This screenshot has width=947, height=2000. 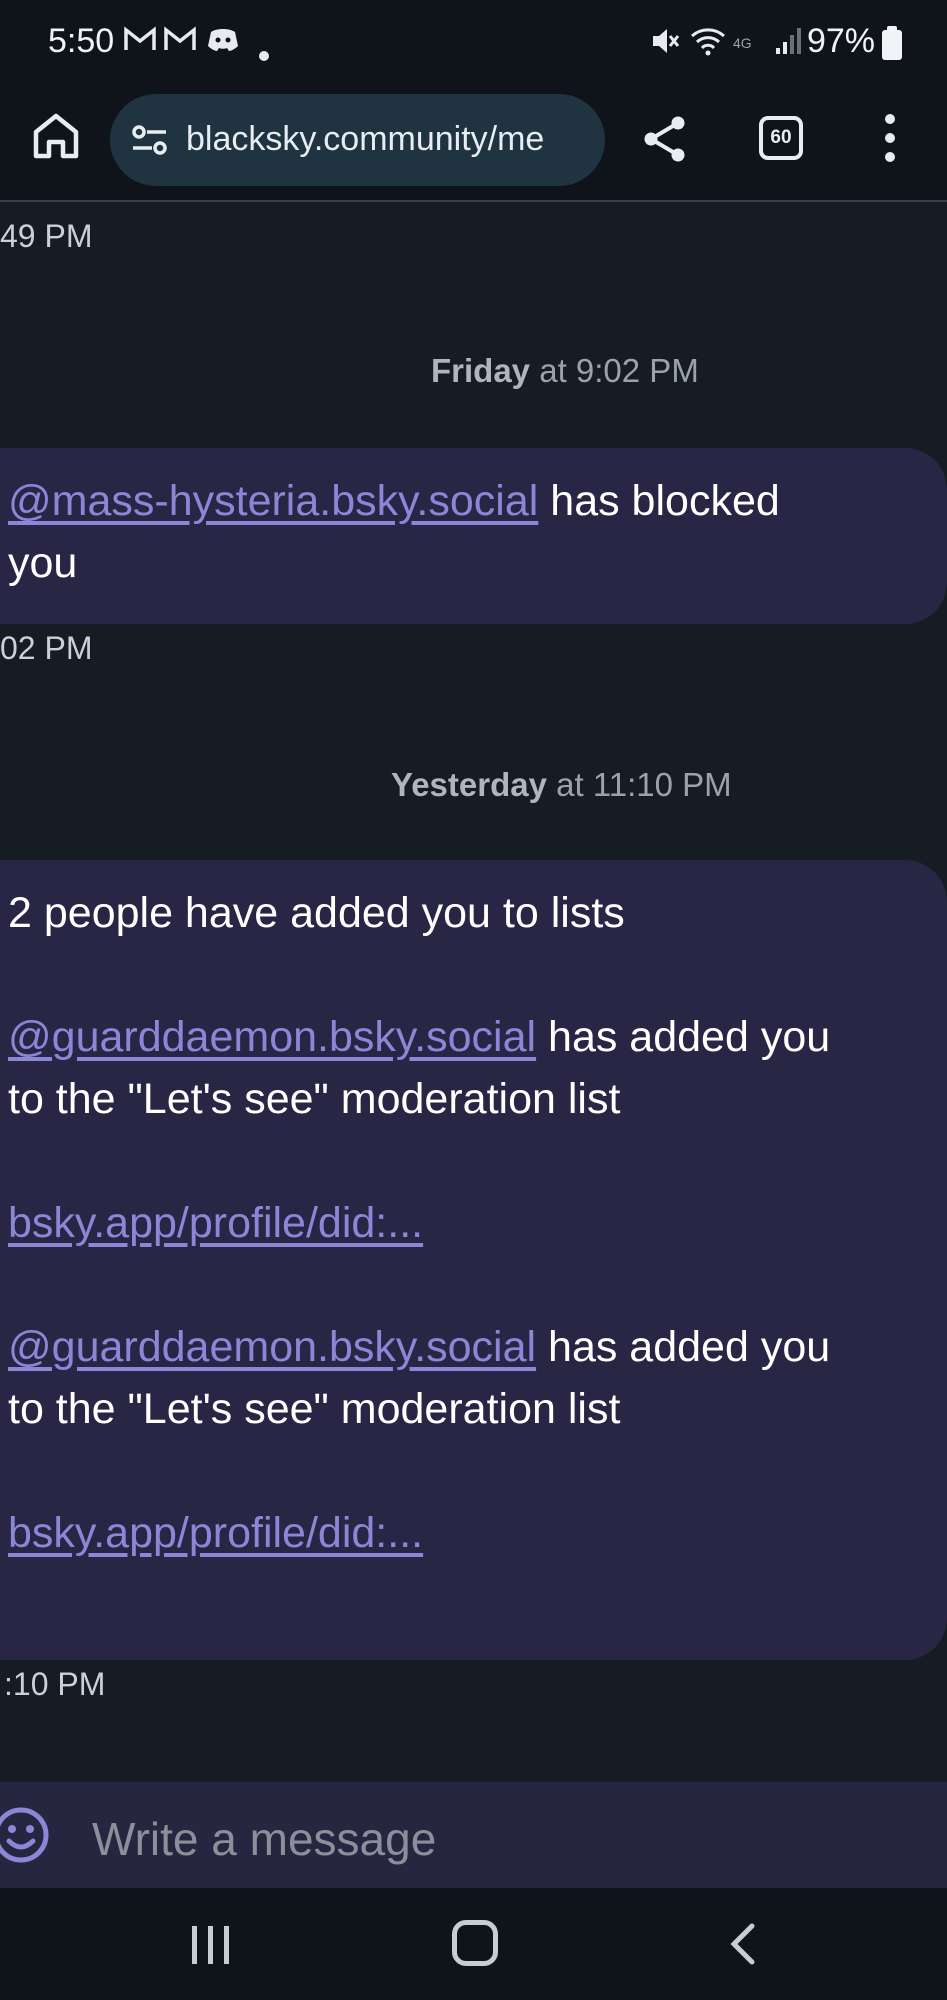 What do you see at coordinates (56, 136) in the screenshot?
I see `home-icon` at bounding box center [56, 136].